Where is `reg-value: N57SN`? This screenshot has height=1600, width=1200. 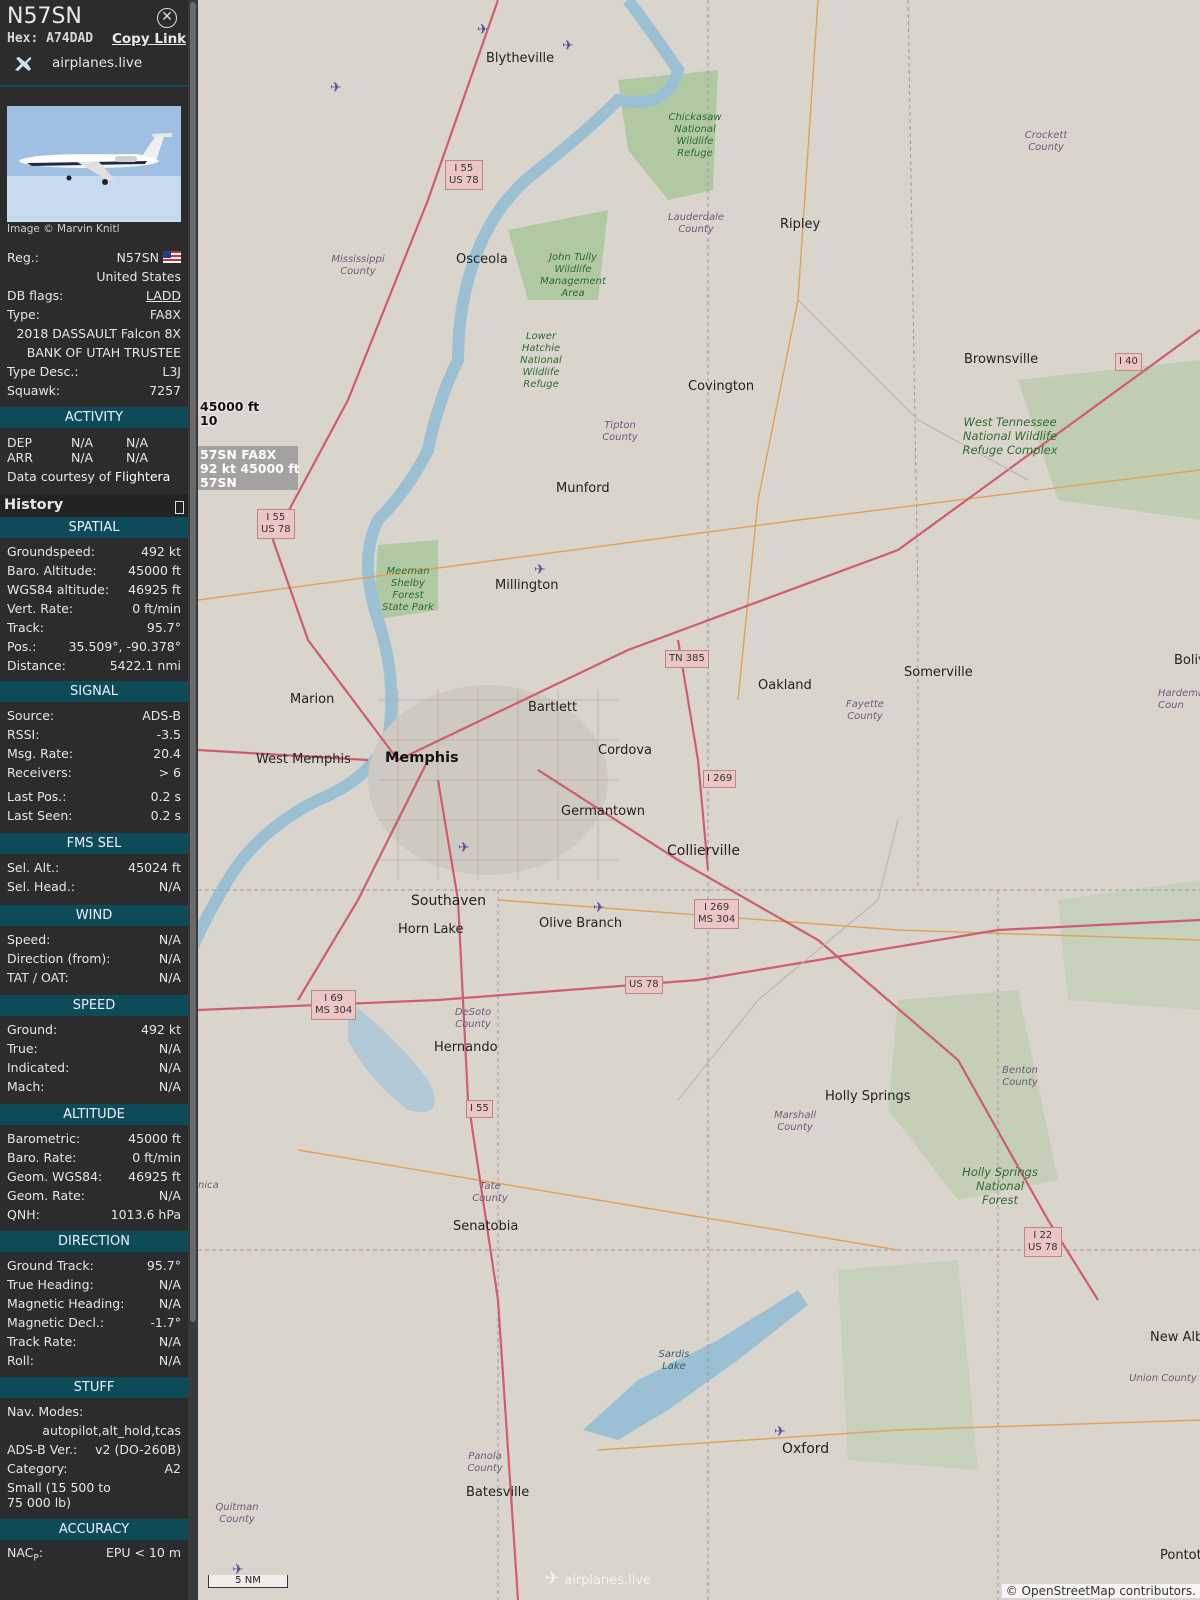 reg-value: N57SN is located at coordinates (138, 257).